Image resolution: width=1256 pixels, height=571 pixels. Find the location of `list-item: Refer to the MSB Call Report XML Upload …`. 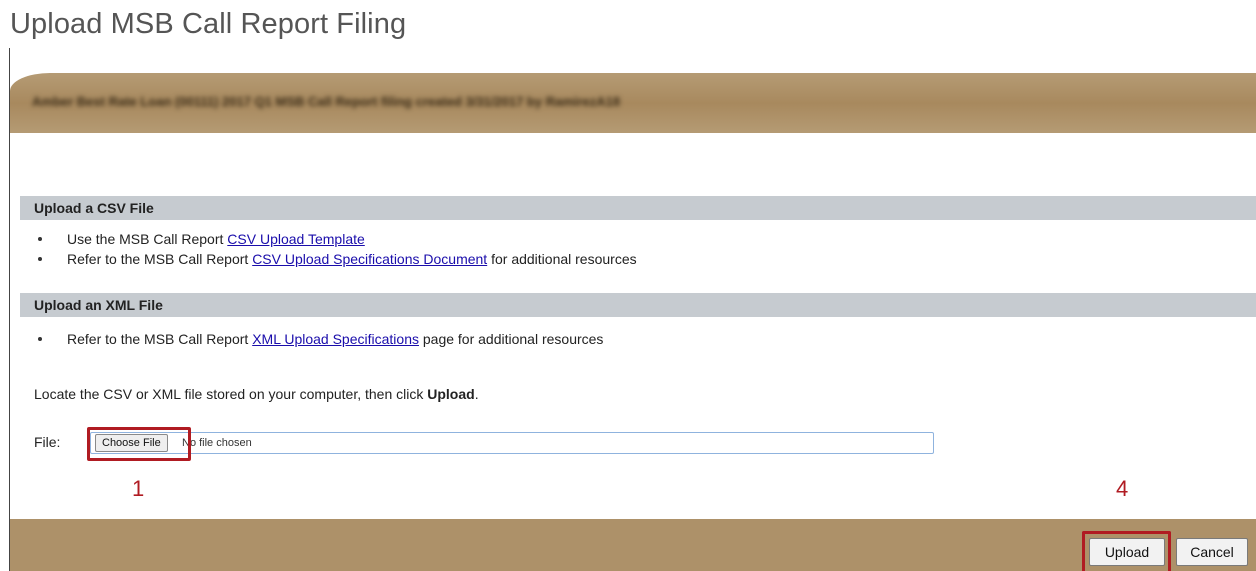

list-item: Refer to the MSB Call Report XML Upload … is located at coordinates (311, 339).